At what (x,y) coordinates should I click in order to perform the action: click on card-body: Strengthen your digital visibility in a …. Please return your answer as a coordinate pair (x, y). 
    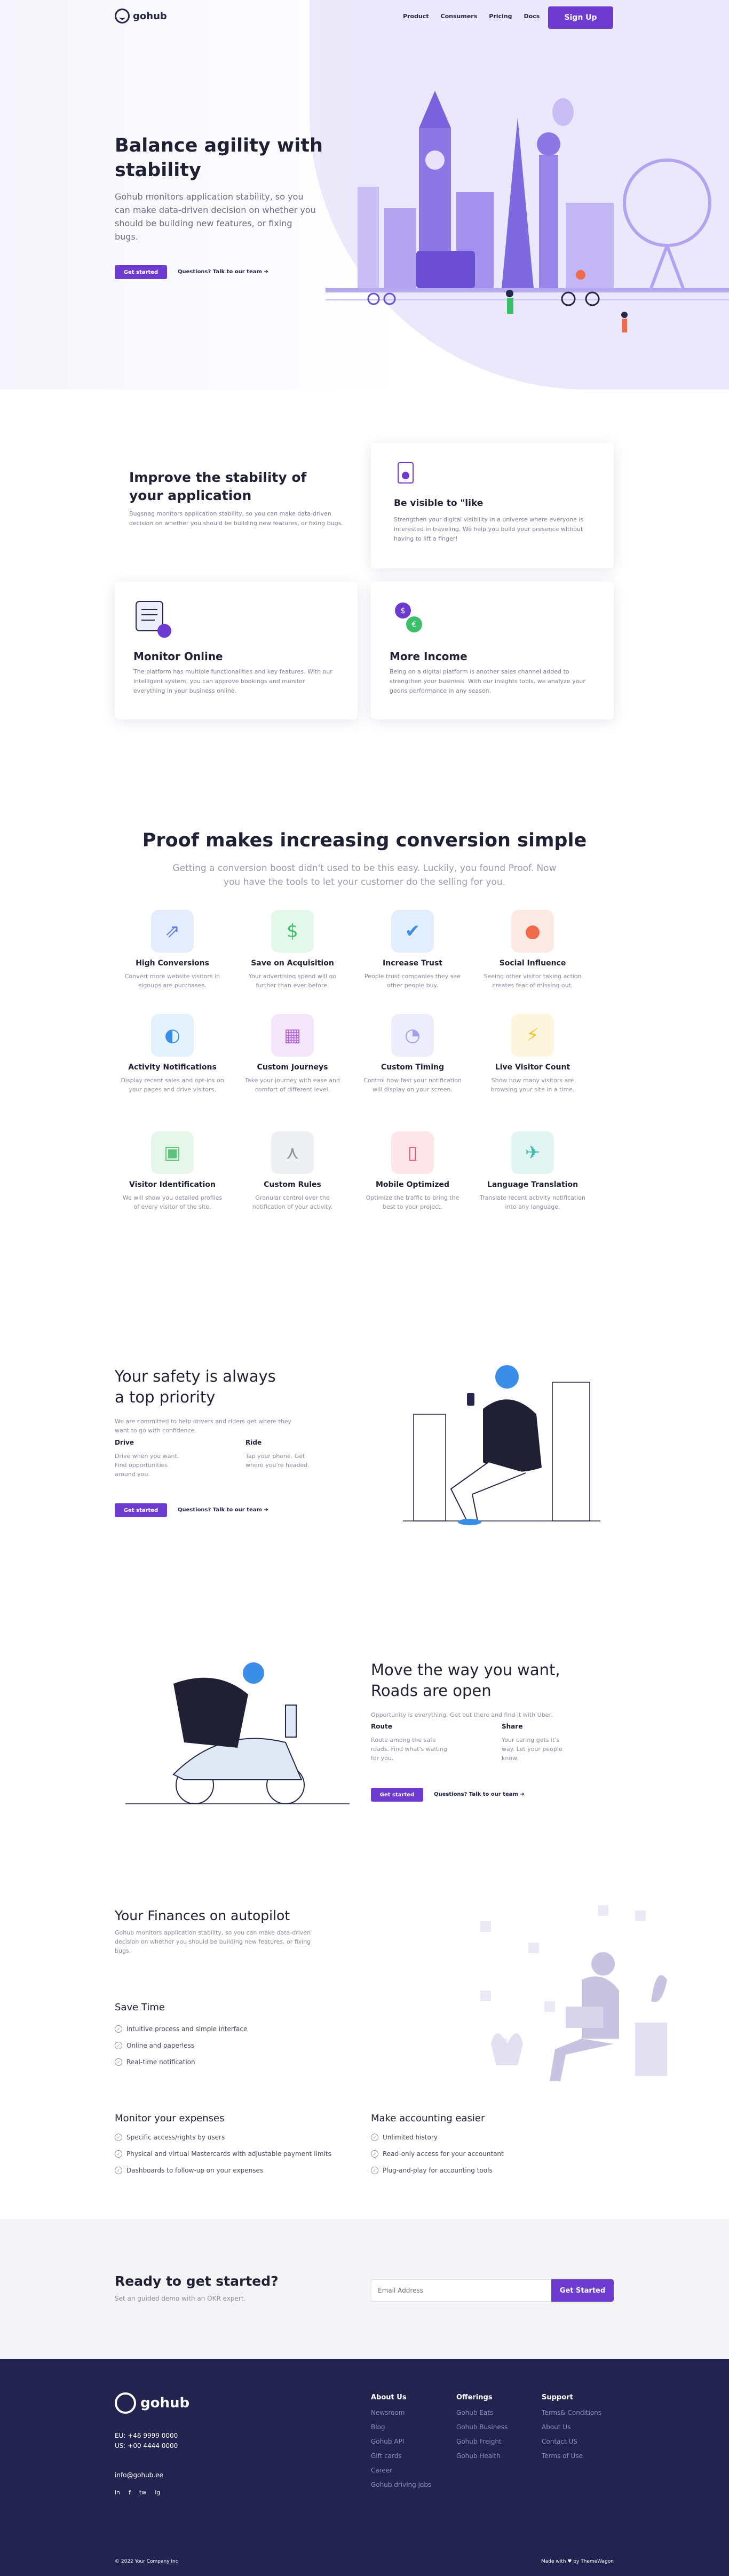
    Looking at the image, I should click on (489, 529).